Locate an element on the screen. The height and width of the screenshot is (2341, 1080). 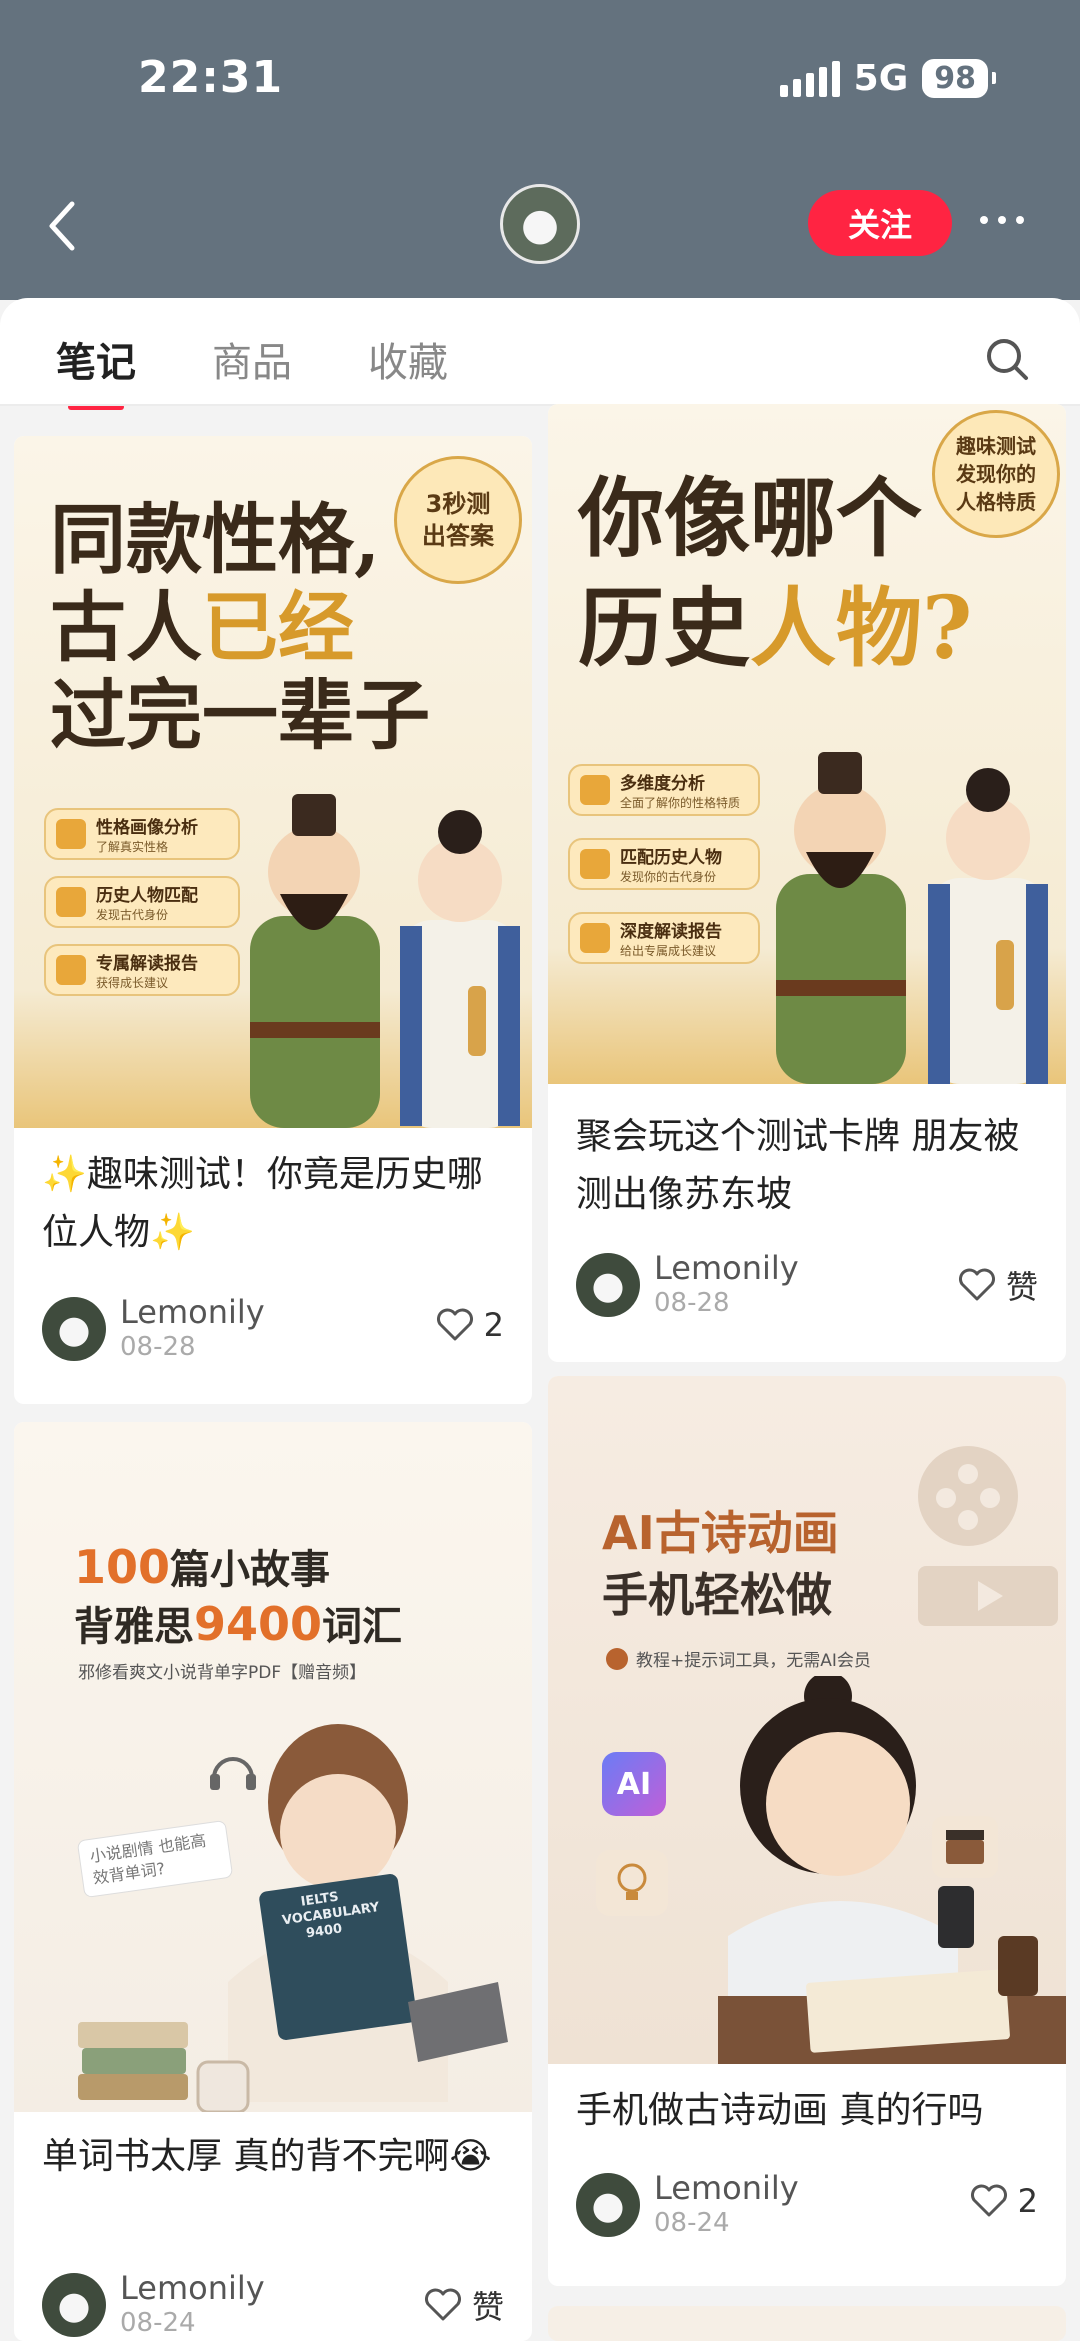
tab-notes: 笔记 is located at coordinates (96, 370).